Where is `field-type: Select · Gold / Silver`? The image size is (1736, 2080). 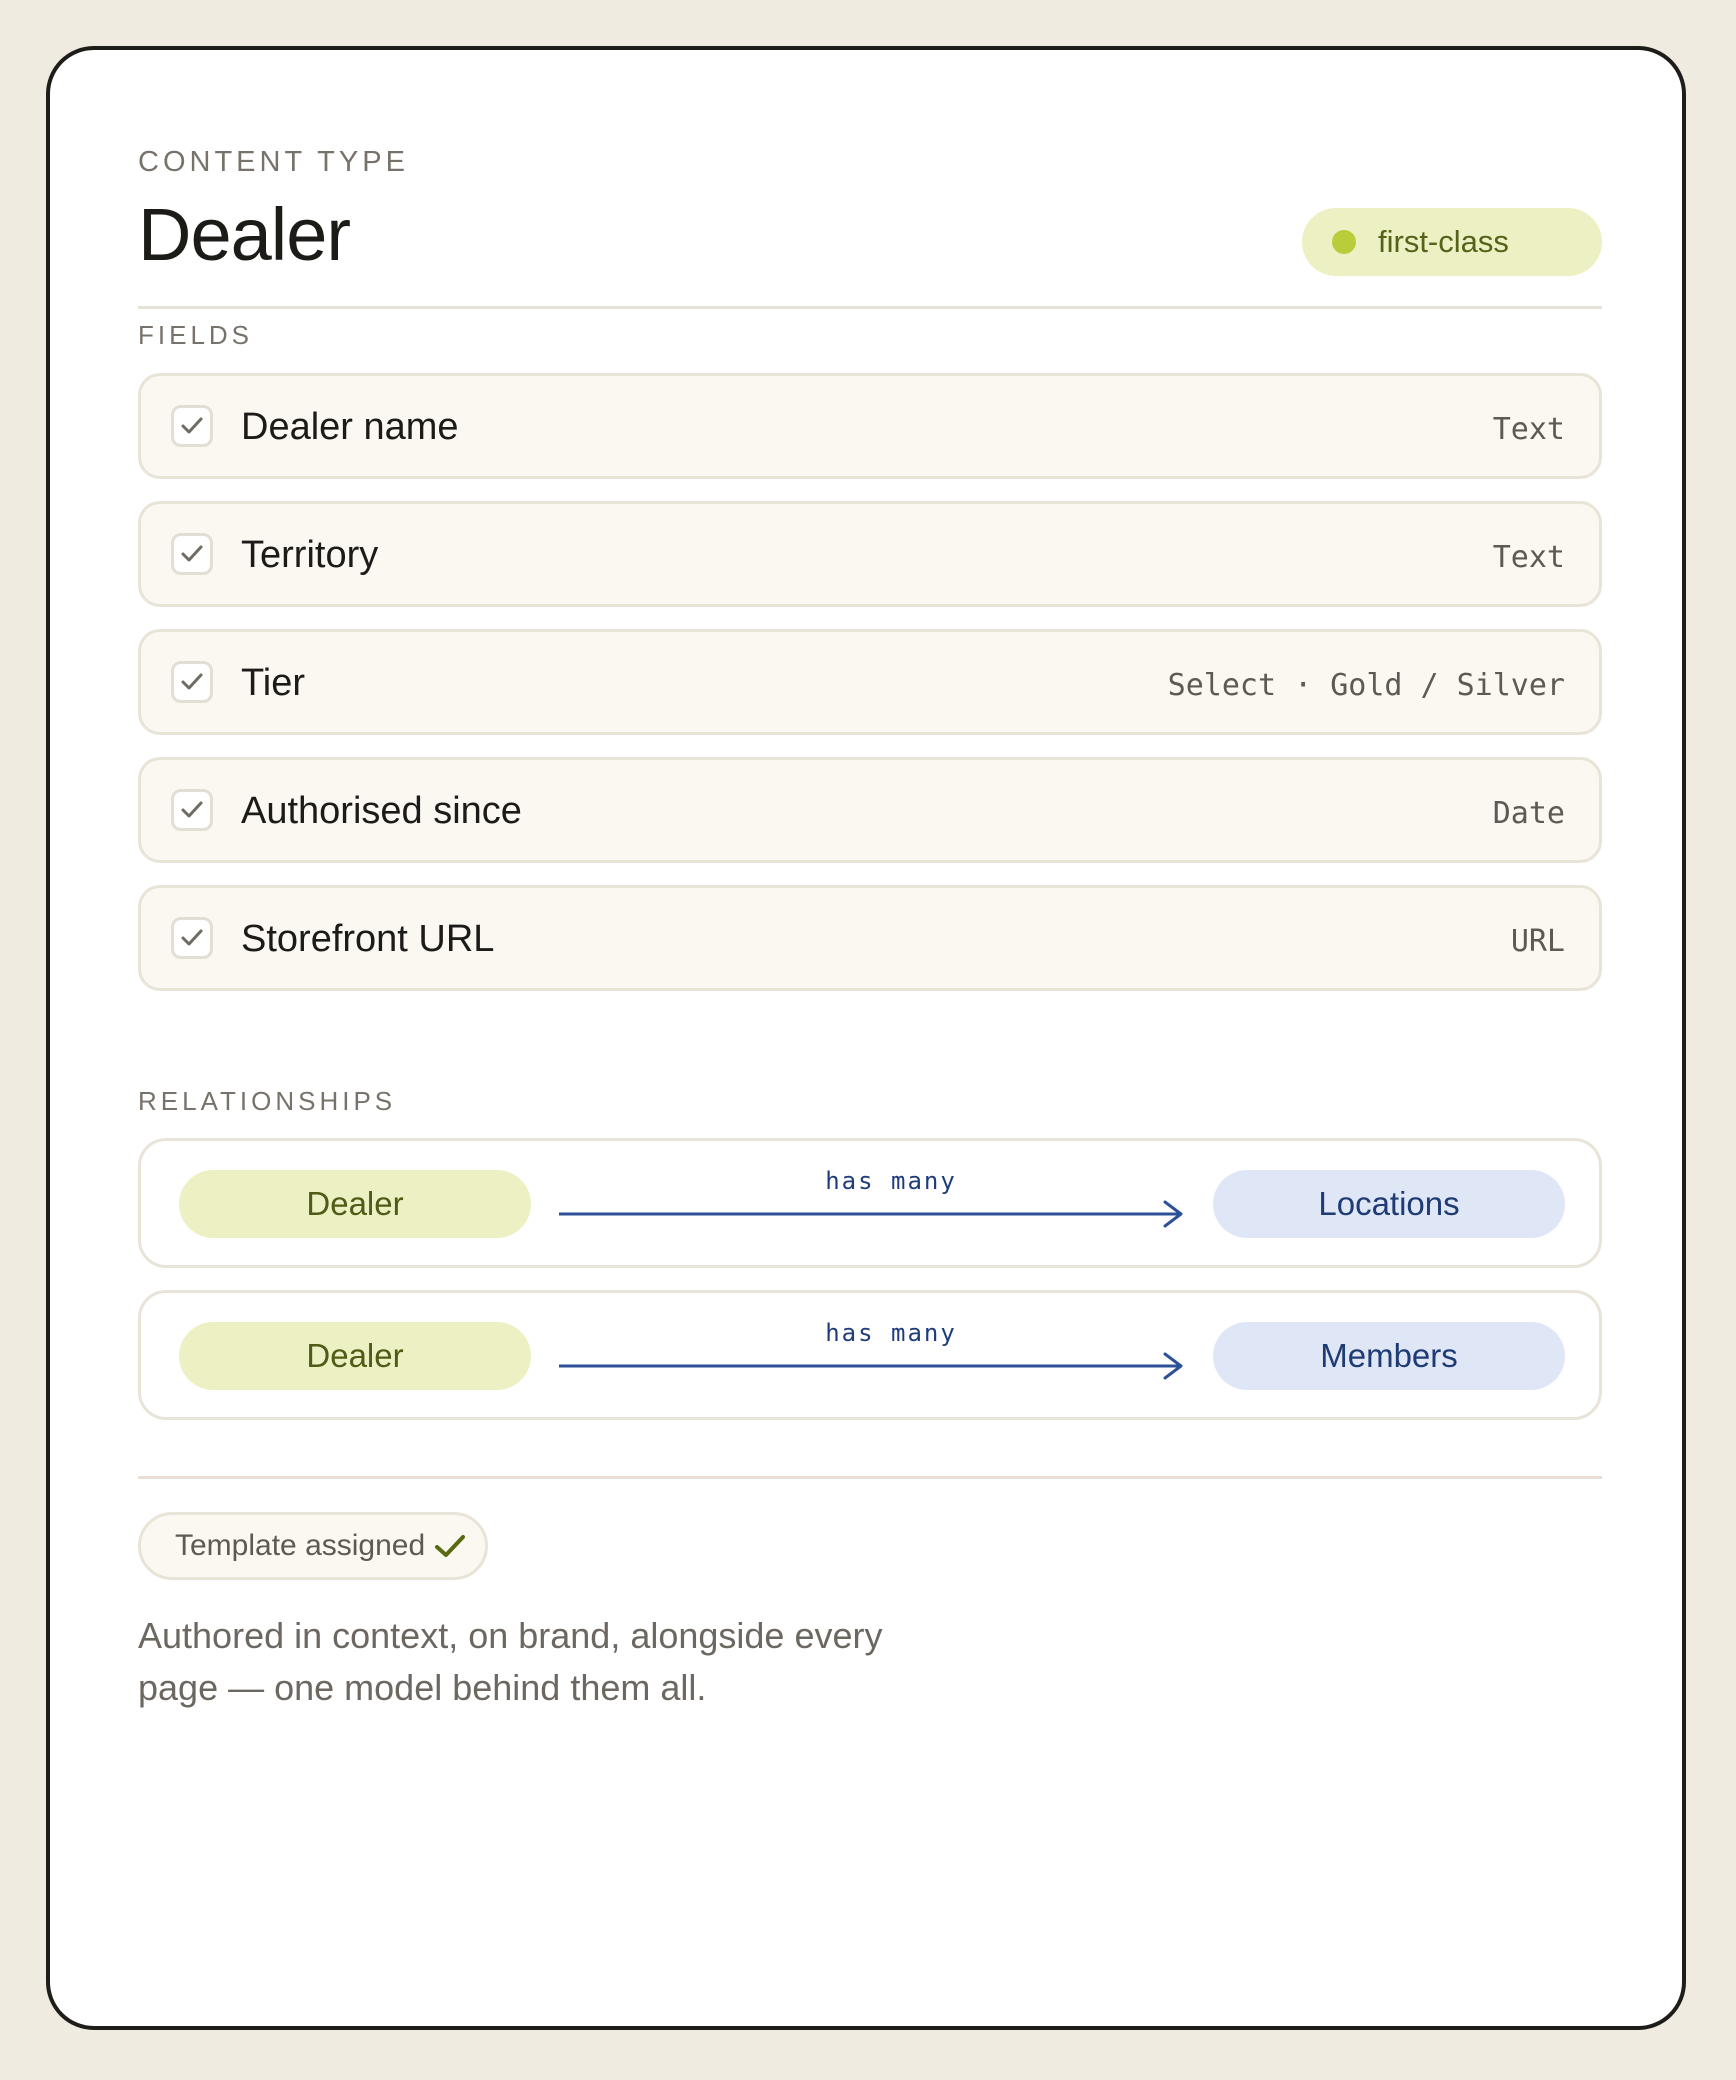
field-type: Select · Gold / Silver is located at coordinates (1366, 685).